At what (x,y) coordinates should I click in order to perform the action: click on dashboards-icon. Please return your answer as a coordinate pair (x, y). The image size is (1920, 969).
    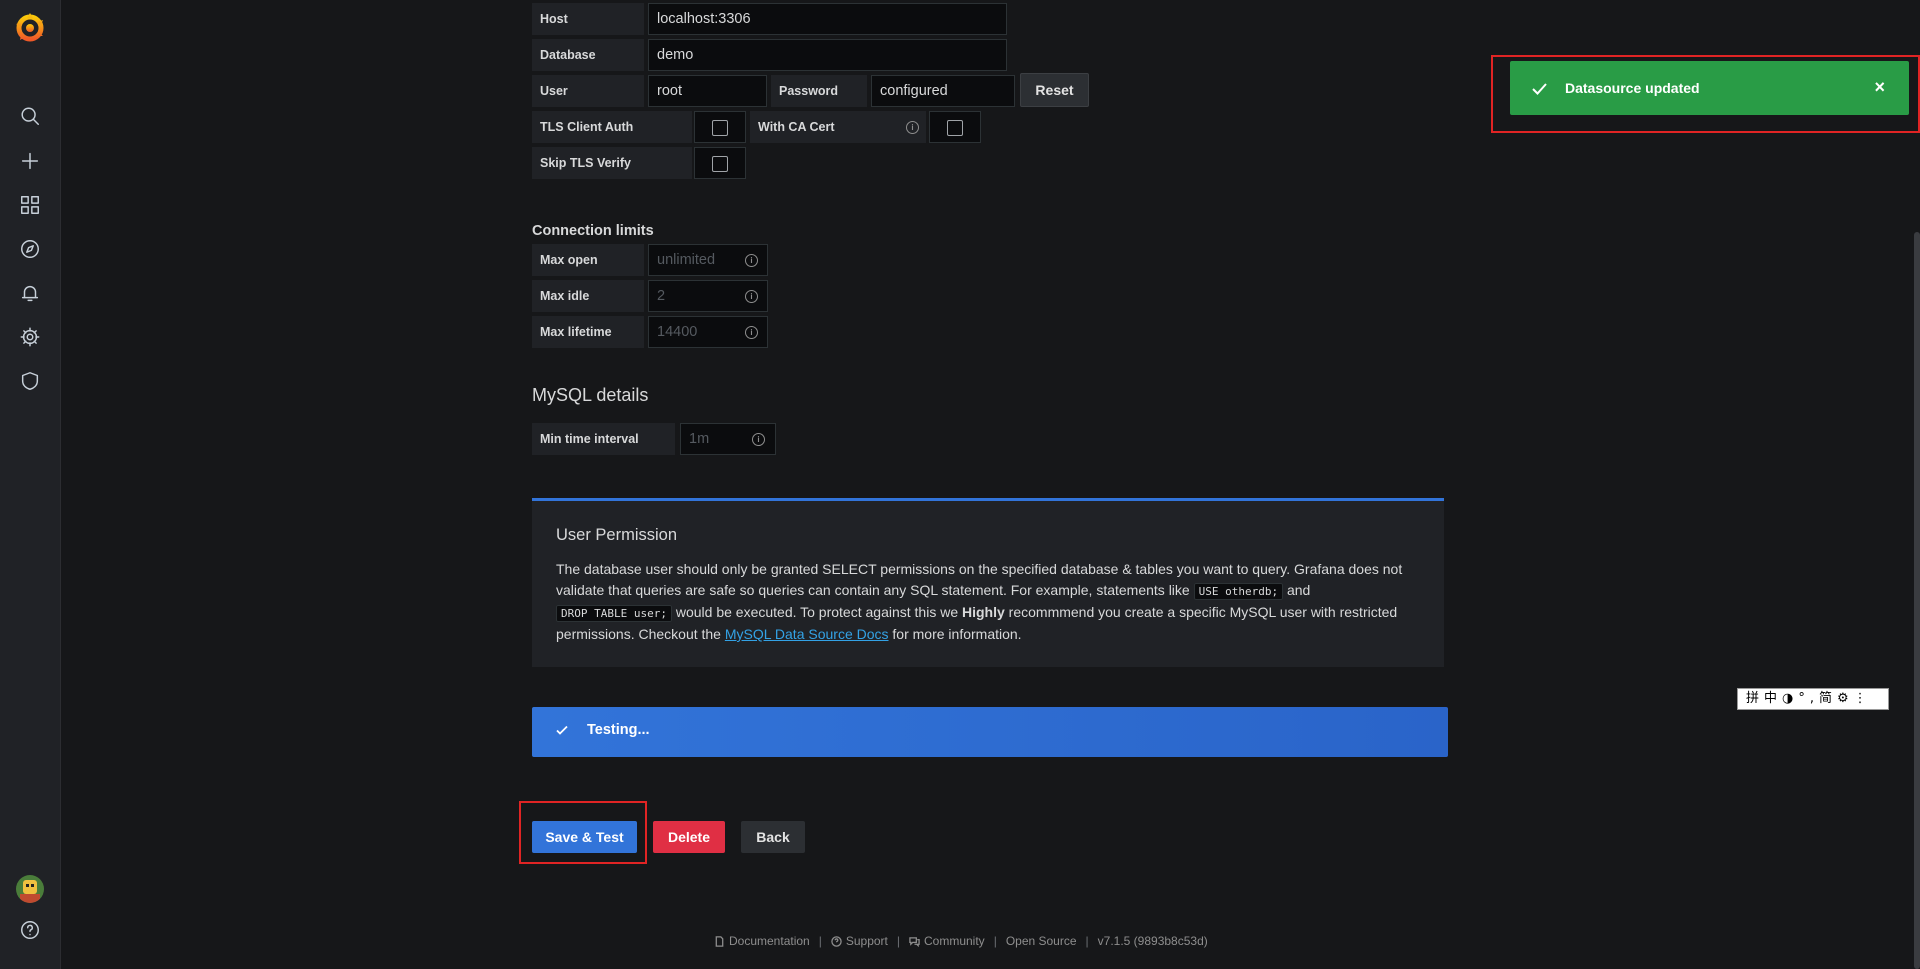
    Looking at the image, I should click on (30, 205).